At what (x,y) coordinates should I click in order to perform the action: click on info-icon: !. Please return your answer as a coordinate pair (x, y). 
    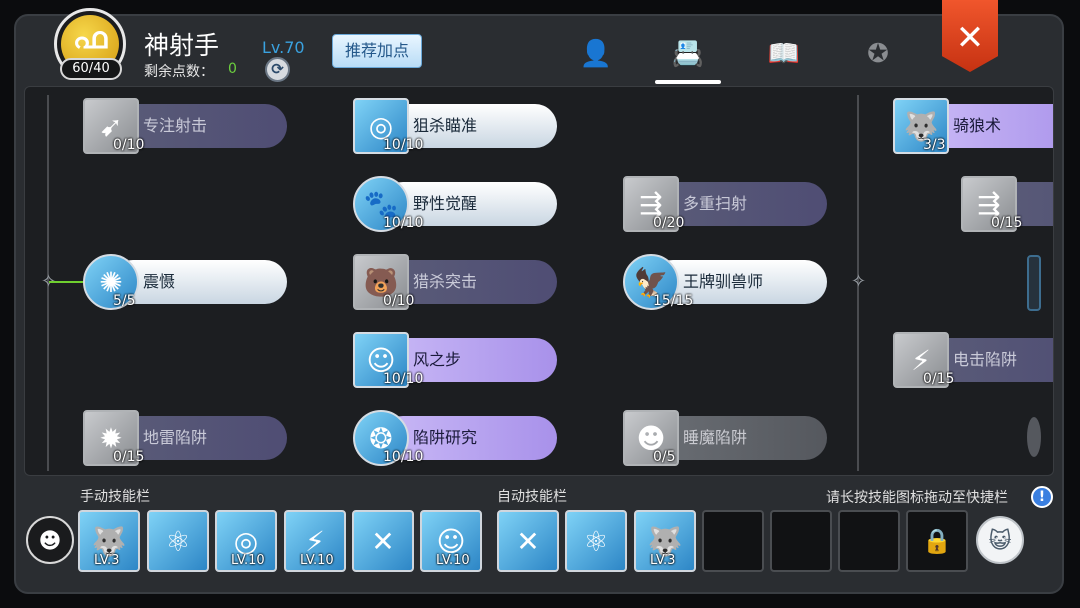
    Looking at the image, I should click on (1042, 497).